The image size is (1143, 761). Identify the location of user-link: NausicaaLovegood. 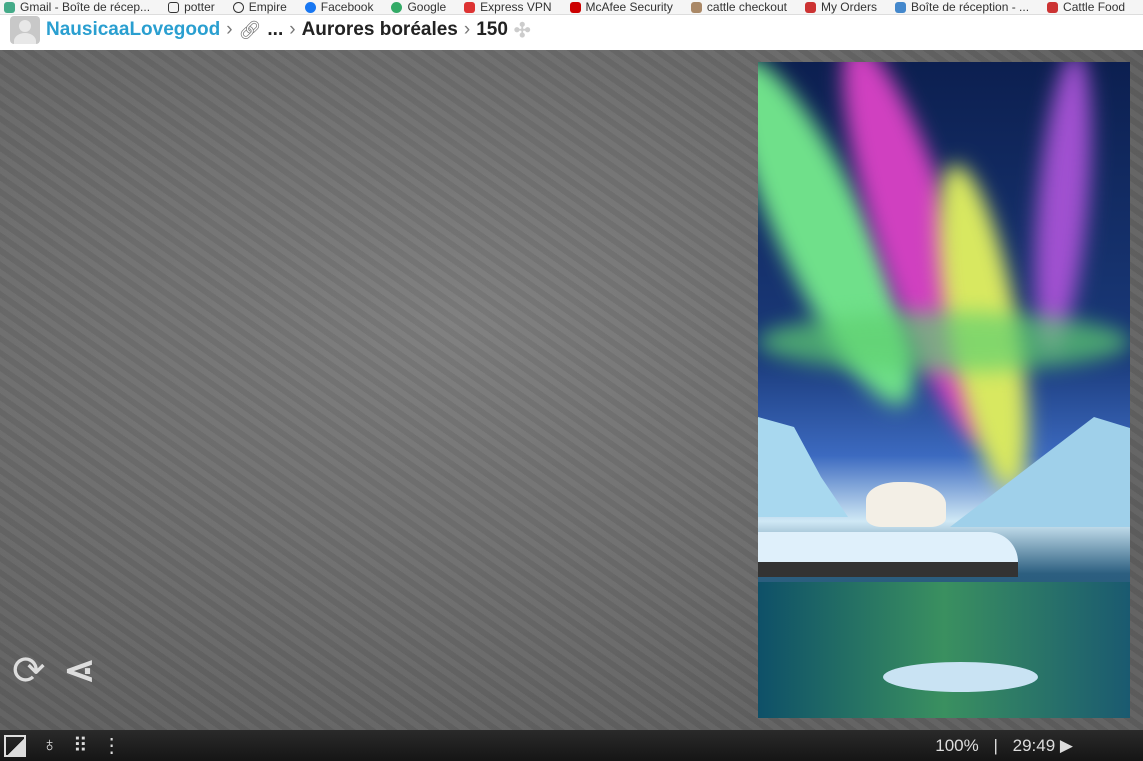
(133, 30).